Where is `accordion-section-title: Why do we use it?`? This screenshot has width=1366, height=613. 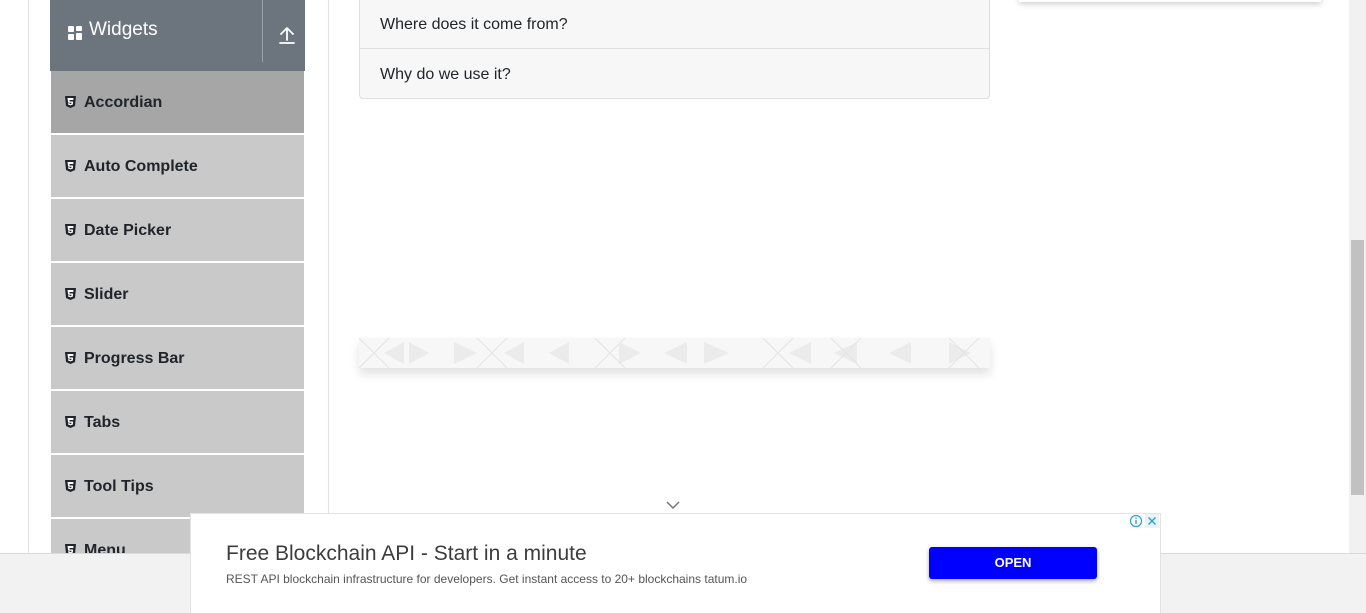 accordion-section-title: Why do we use it? is located at coordinates (445, 74).